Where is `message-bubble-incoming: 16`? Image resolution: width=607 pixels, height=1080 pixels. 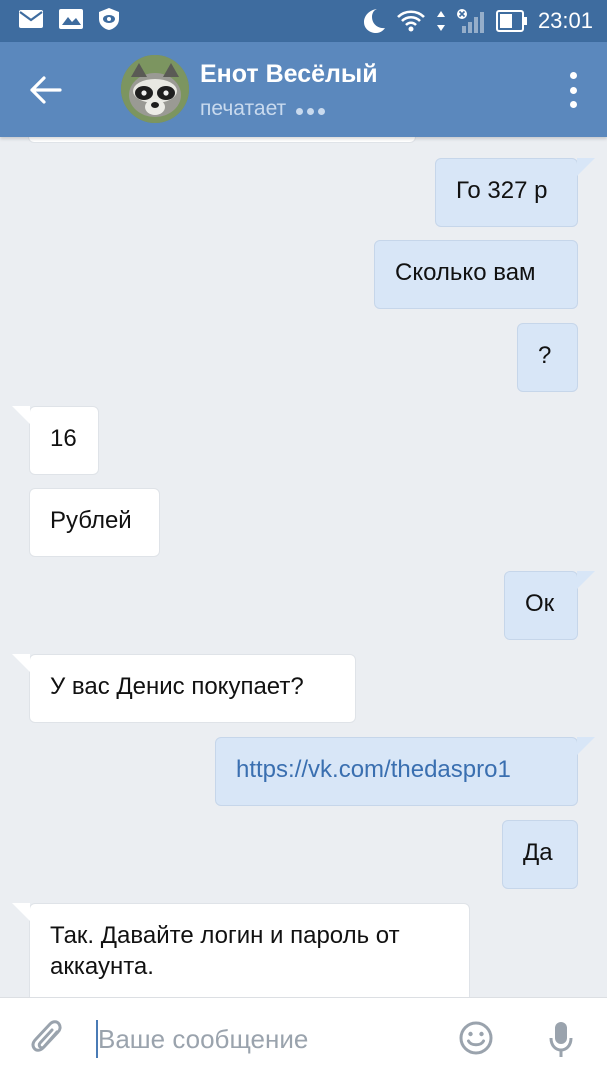 message-bubble-incoming: 16 is located at coordinates (55, 440).